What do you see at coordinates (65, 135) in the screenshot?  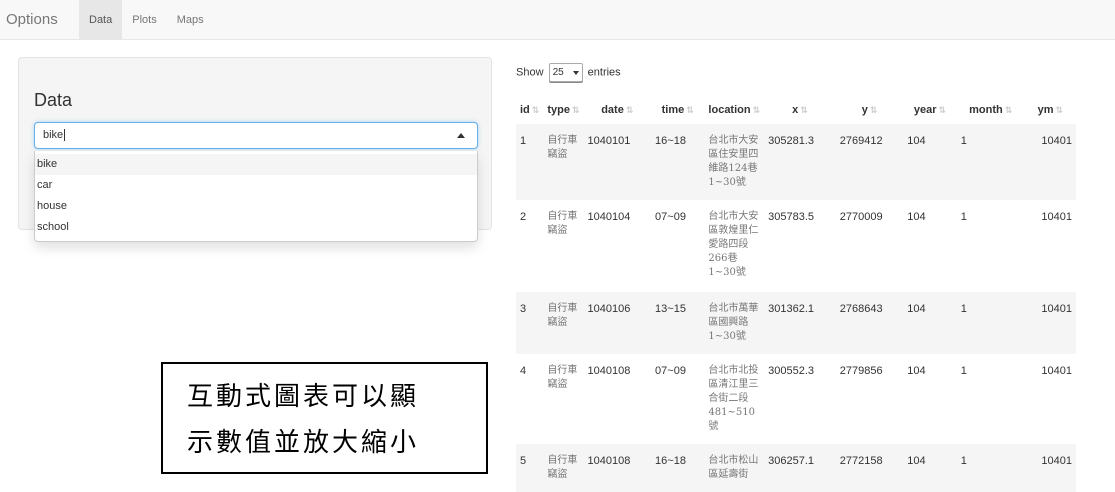 I see `text-cursor` at bounding box center [65, 135].